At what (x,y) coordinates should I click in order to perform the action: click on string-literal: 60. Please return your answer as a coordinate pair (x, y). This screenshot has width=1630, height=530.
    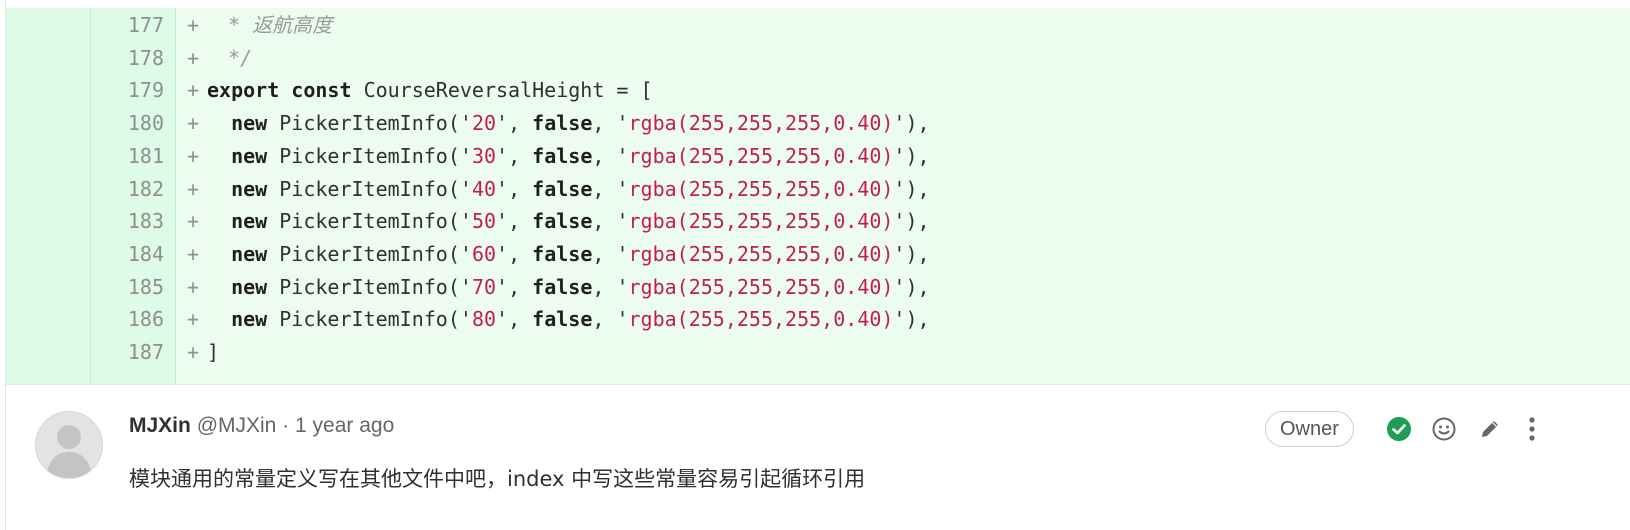
    Looking at the image, I should click on (484, 253).